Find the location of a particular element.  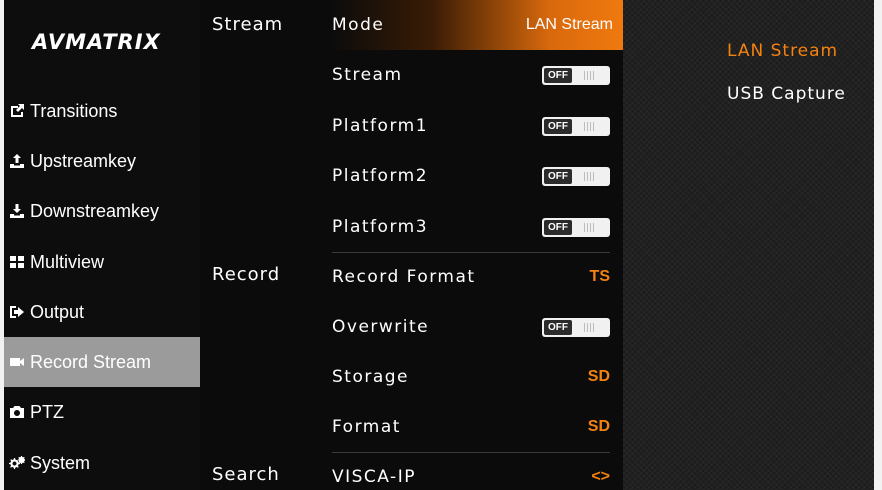

sidebar-item-label: System is located at coordinates (60, 462).